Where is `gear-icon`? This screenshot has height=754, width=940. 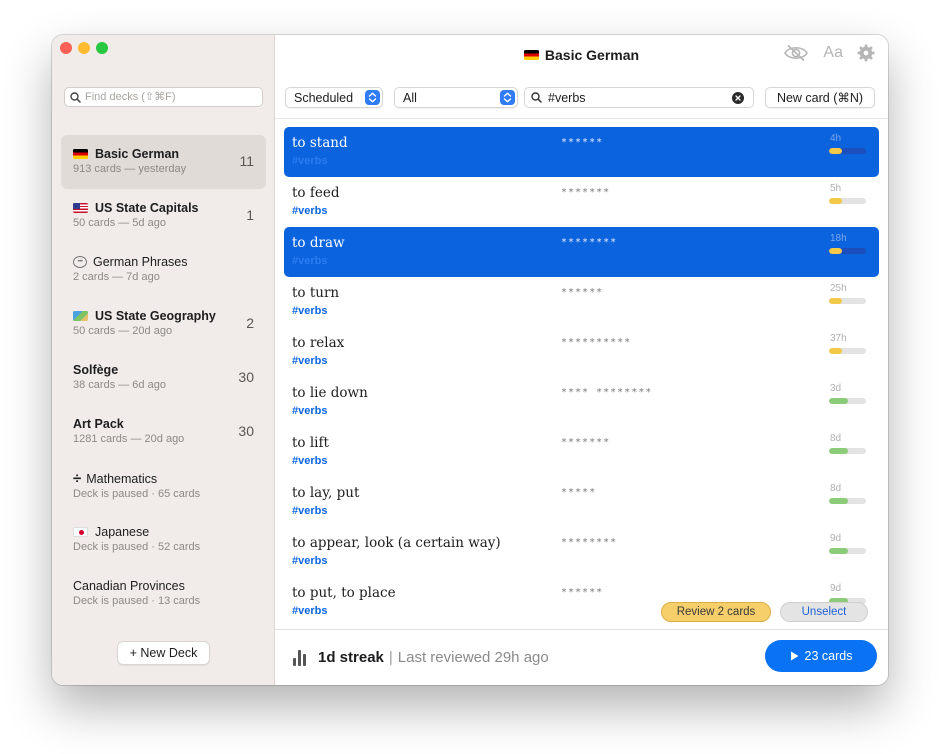 gear-icon is located at coordinates (866, 53).